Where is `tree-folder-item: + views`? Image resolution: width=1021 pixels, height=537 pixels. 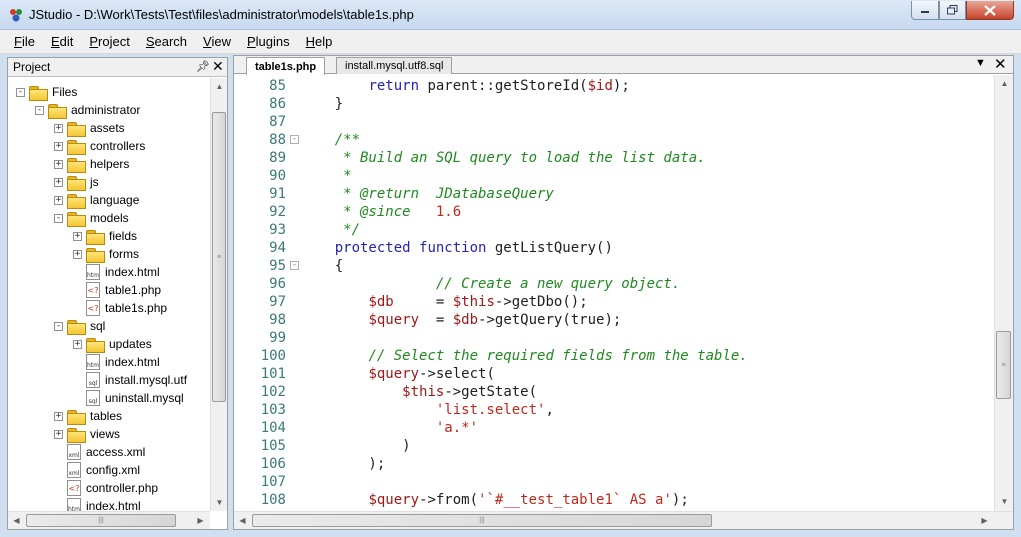 tree-folder-item: + views is located at coordinates (87, 434).